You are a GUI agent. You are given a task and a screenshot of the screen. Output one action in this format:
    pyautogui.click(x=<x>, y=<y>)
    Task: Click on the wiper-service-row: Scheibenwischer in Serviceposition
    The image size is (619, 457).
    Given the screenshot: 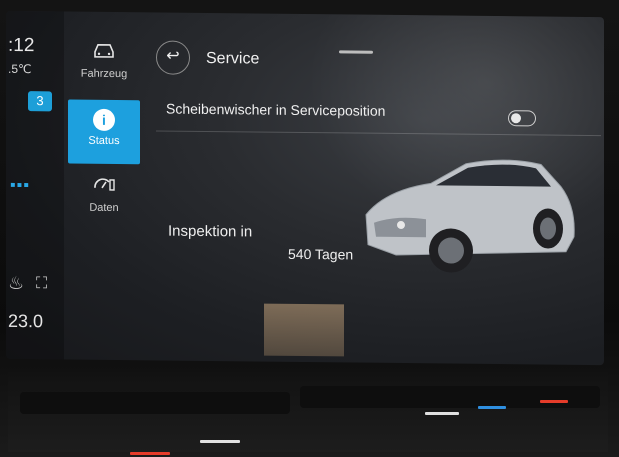 What is the action you would take?
    pyautogui.click(x=378, y=114)
    